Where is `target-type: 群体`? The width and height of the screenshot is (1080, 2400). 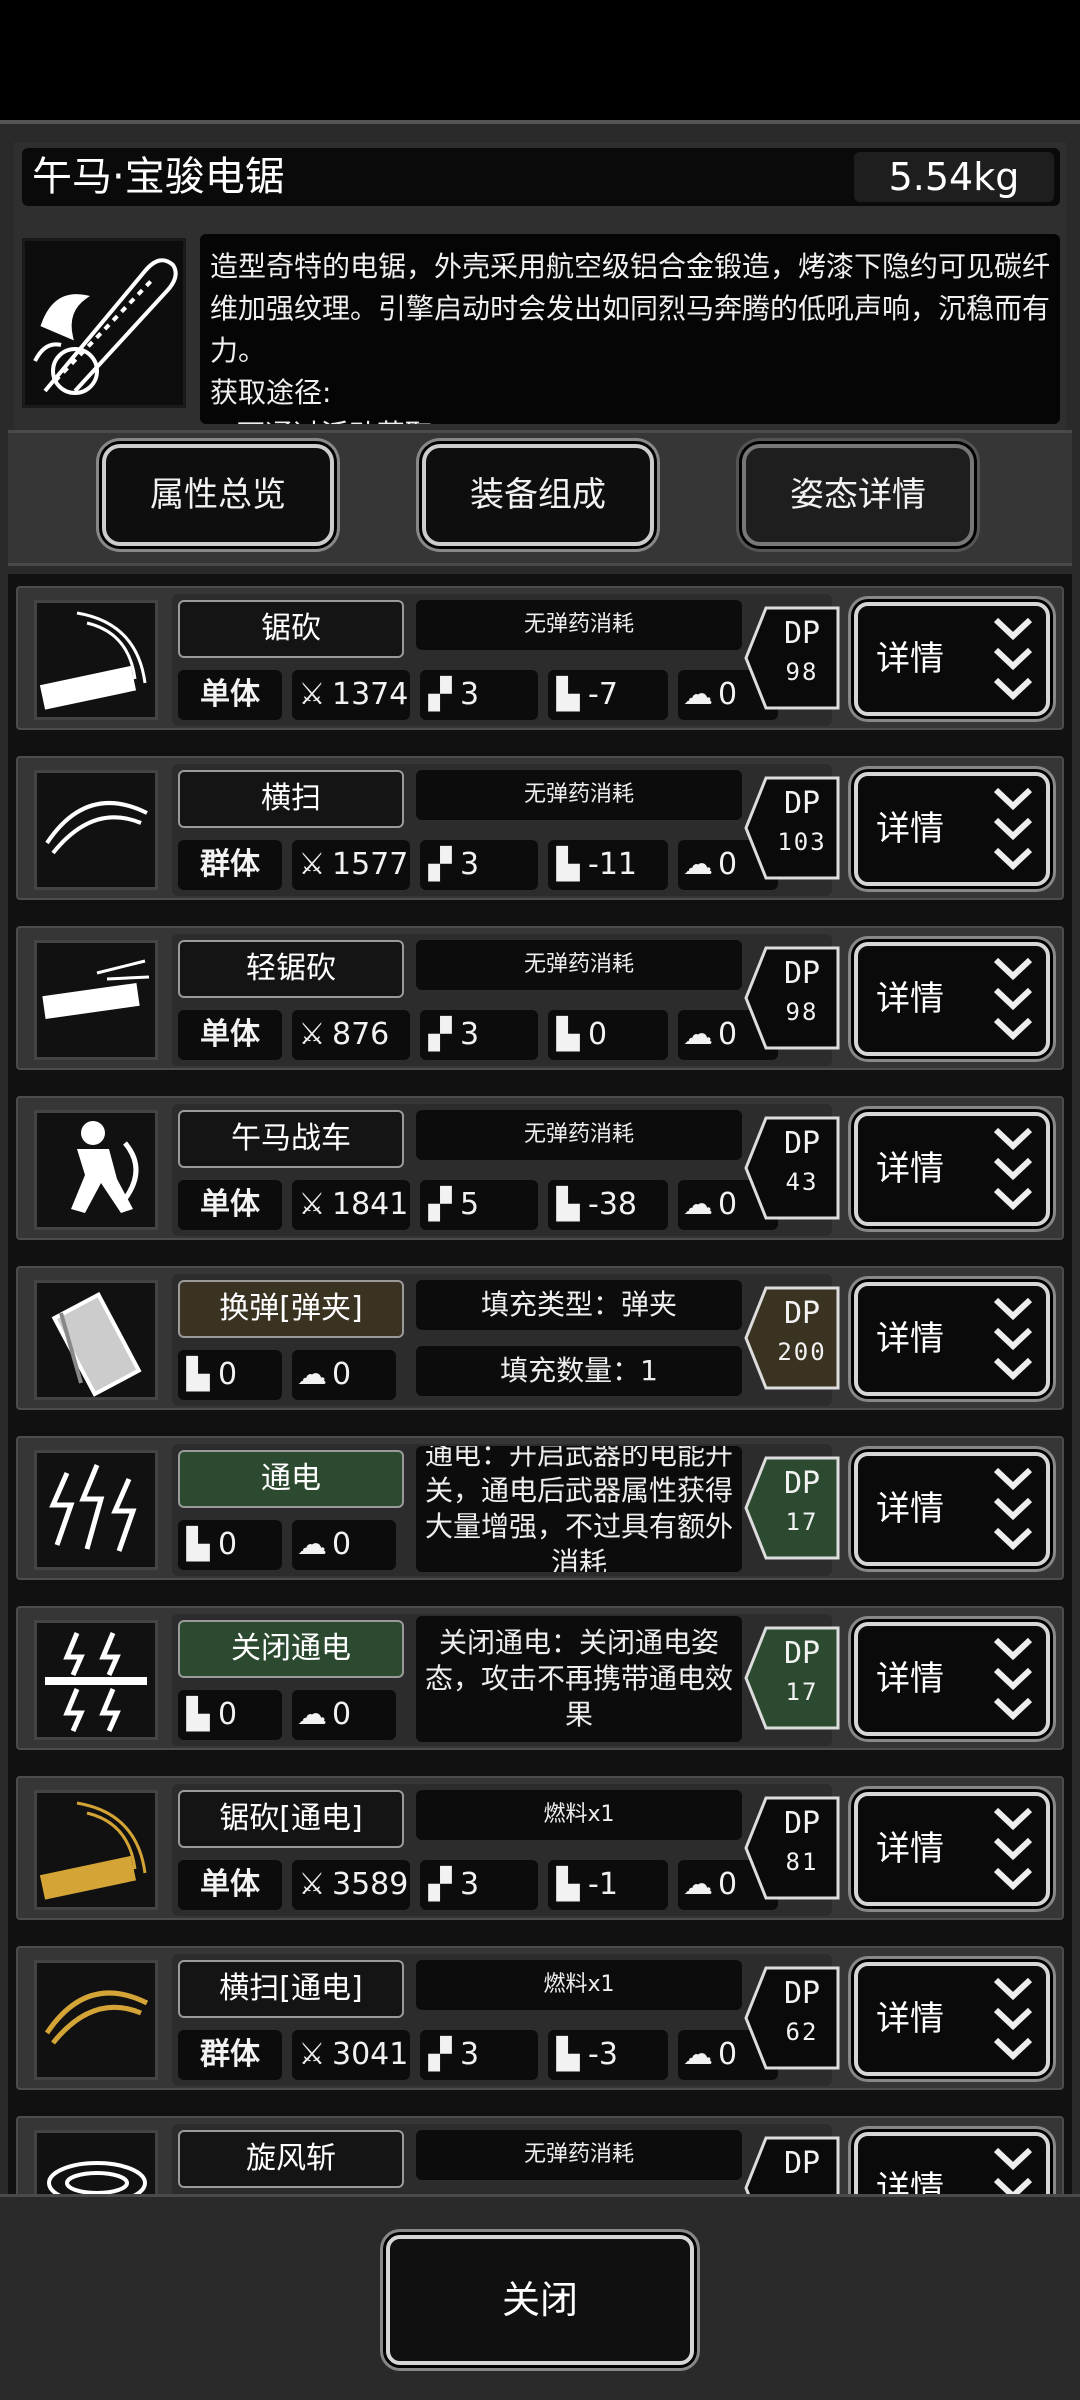
target-type: 群体 is located at coordinates (230, 2055).